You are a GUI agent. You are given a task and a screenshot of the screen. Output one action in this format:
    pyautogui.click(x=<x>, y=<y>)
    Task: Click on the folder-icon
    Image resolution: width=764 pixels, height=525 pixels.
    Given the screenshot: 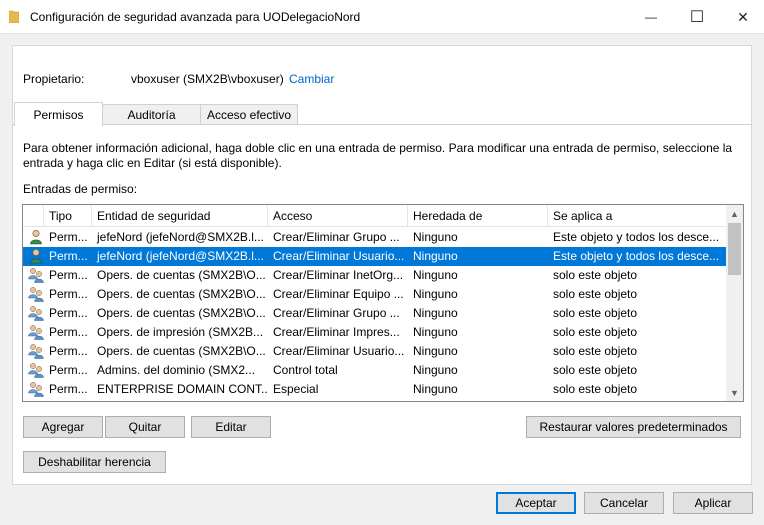 What is the action you would take?
    pyautogui.click(x=14, y=16)
    